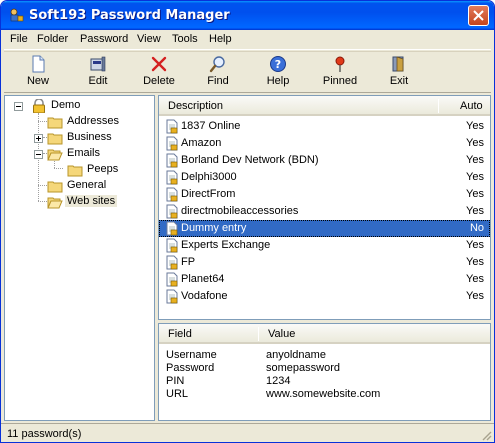 The height and width of the screenshot is (443, 495). I want to click on menu-file: File, so click(19, 39).